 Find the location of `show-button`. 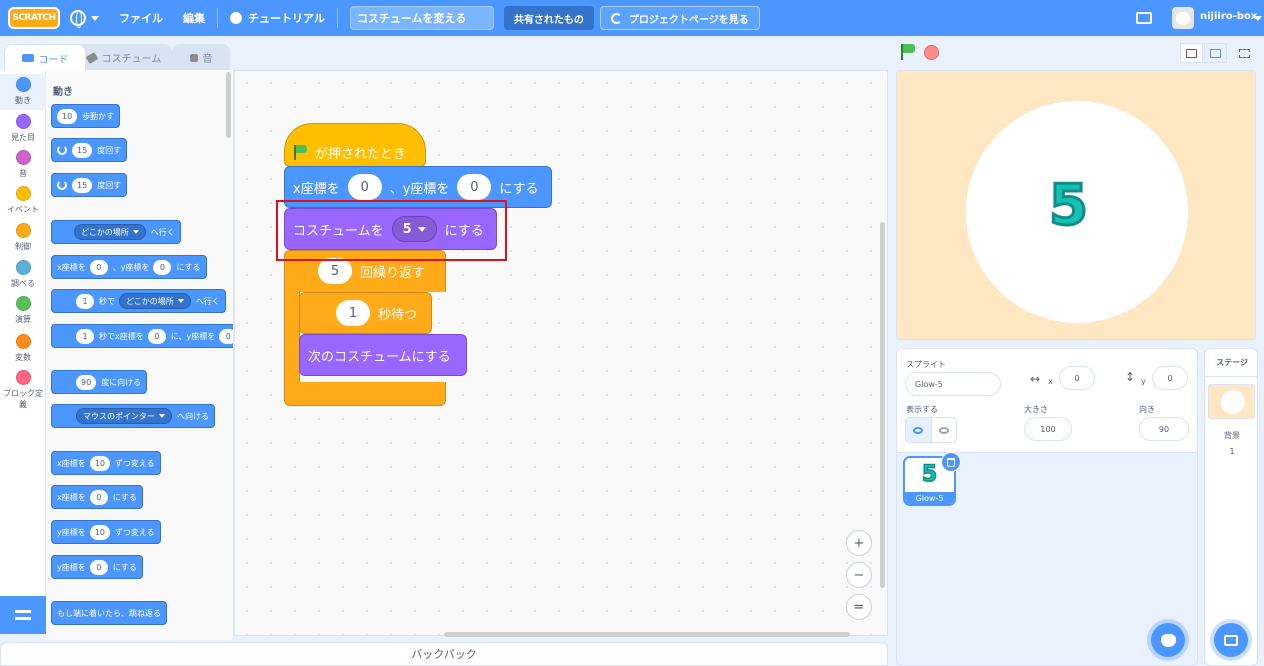

show-button is located at coordinates (918, 430).